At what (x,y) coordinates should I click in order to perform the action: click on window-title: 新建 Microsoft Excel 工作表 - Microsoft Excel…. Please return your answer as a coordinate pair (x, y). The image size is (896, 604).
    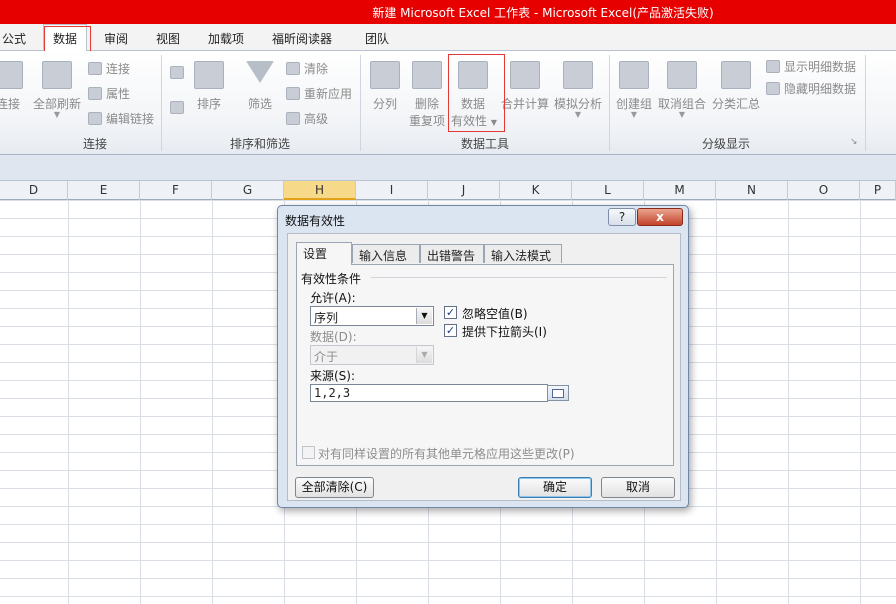
    Looking at the image, I should click on (543, 13).